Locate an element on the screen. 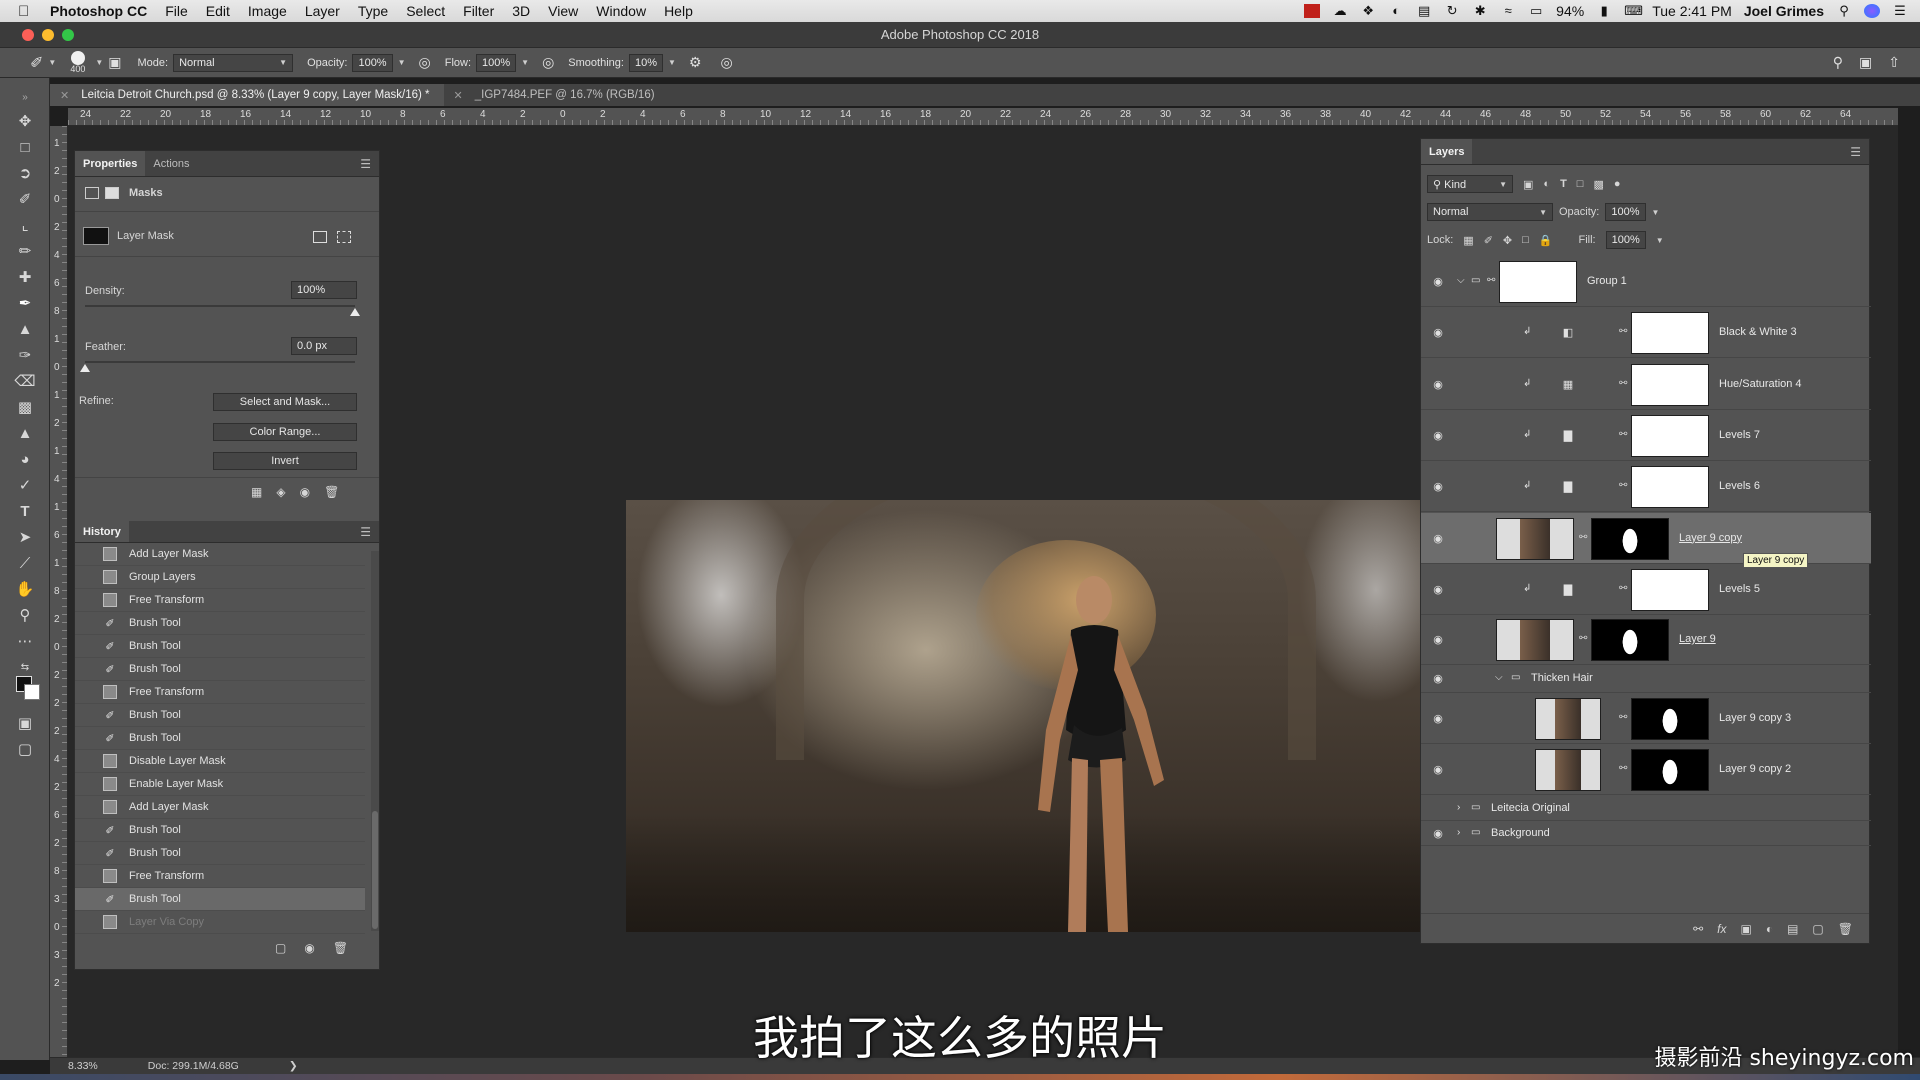  layer-row: ◉ ⚯ Layer 9 copy 2 is located at coordinates (1646, 769).